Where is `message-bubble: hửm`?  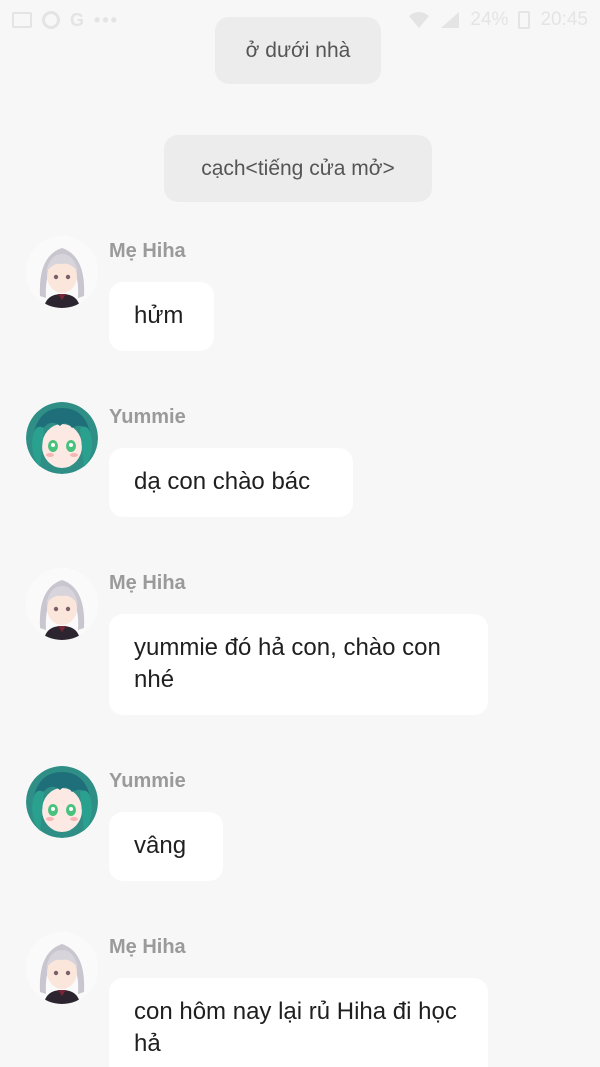
message-bubble: hửm is located at coordinates (161, 316).